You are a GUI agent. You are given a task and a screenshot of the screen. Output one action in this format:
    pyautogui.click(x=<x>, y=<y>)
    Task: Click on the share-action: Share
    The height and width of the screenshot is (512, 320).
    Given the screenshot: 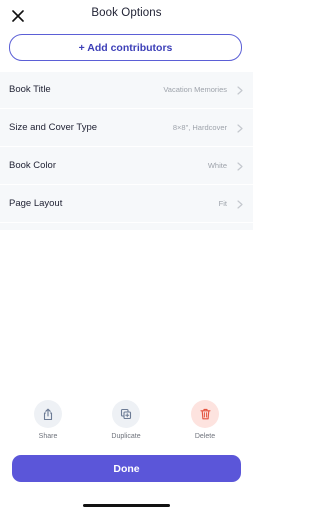 What is the action you would take?
    pyautogui.click(x=48, y=420)
    